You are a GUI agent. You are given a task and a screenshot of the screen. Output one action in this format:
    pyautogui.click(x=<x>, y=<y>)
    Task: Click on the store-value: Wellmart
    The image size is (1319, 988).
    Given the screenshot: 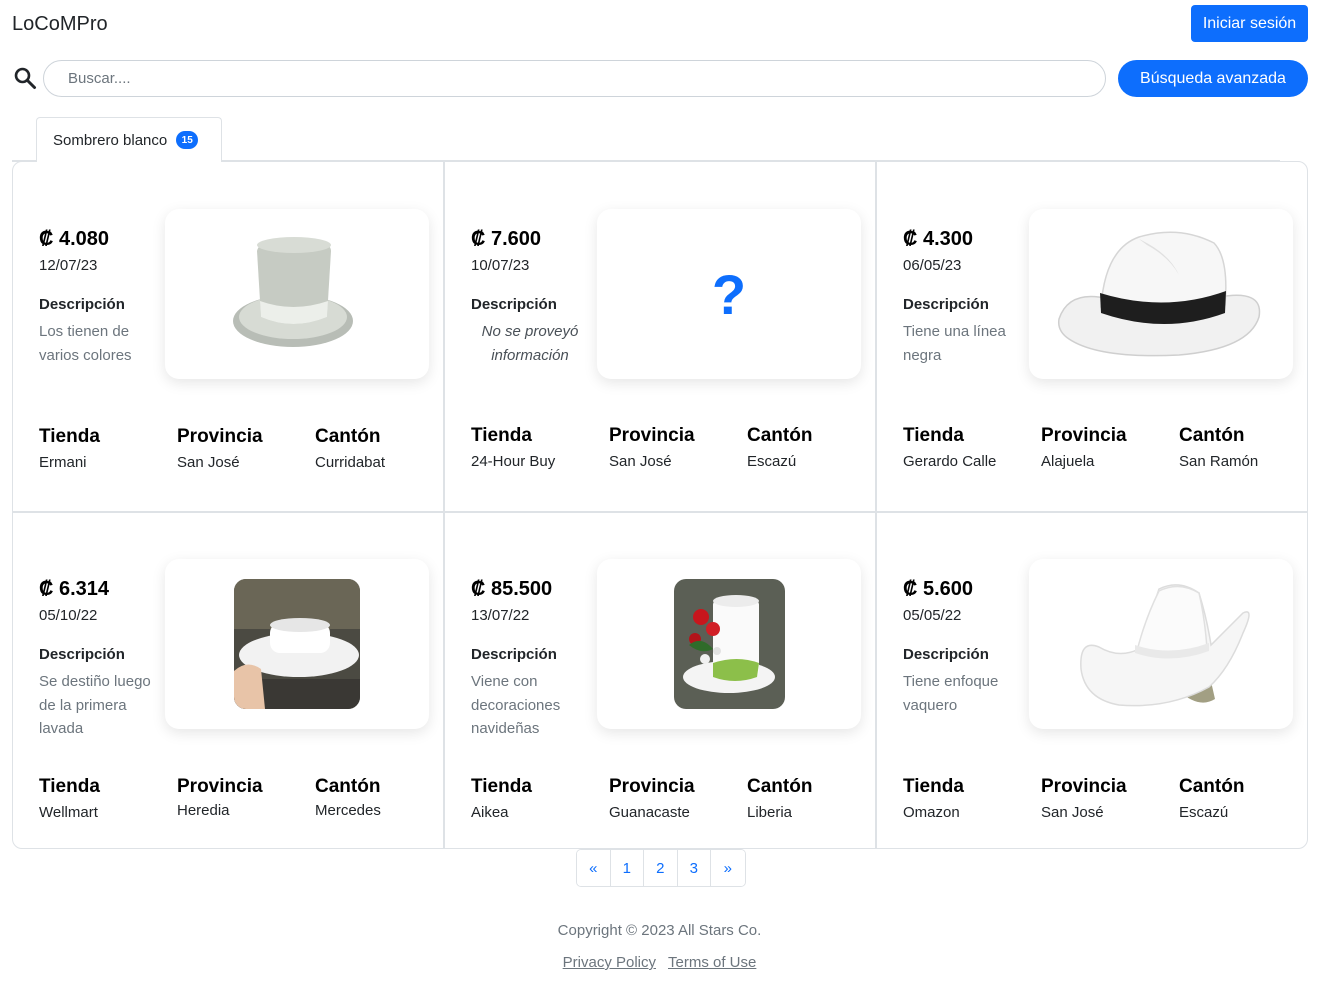 What is the action you would take?
    pyautogui.click(x=68, y=812)
    